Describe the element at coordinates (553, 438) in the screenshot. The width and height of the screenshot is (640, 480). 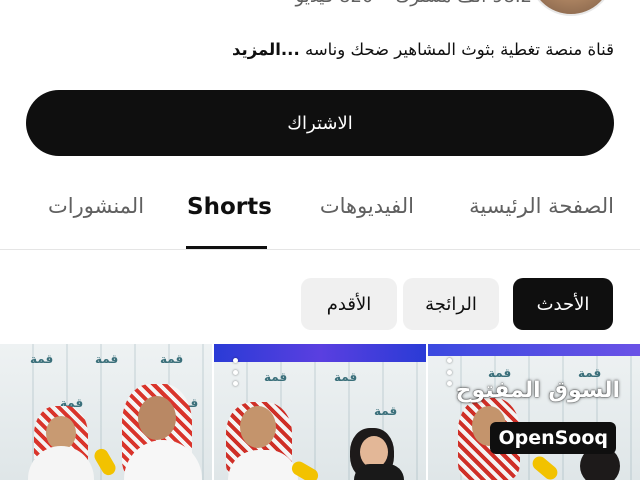
I see `watermark-latin-text: OpenSooq` at that location.